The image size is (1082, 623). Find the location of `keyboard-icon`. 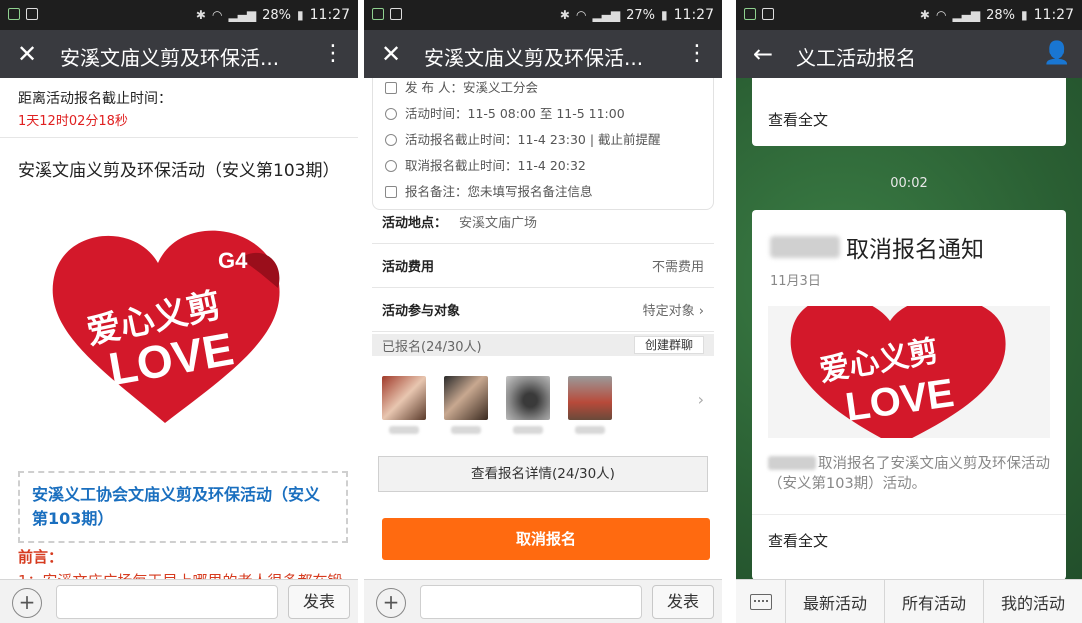

keyboard-icon is located at coordinates (760, 601).